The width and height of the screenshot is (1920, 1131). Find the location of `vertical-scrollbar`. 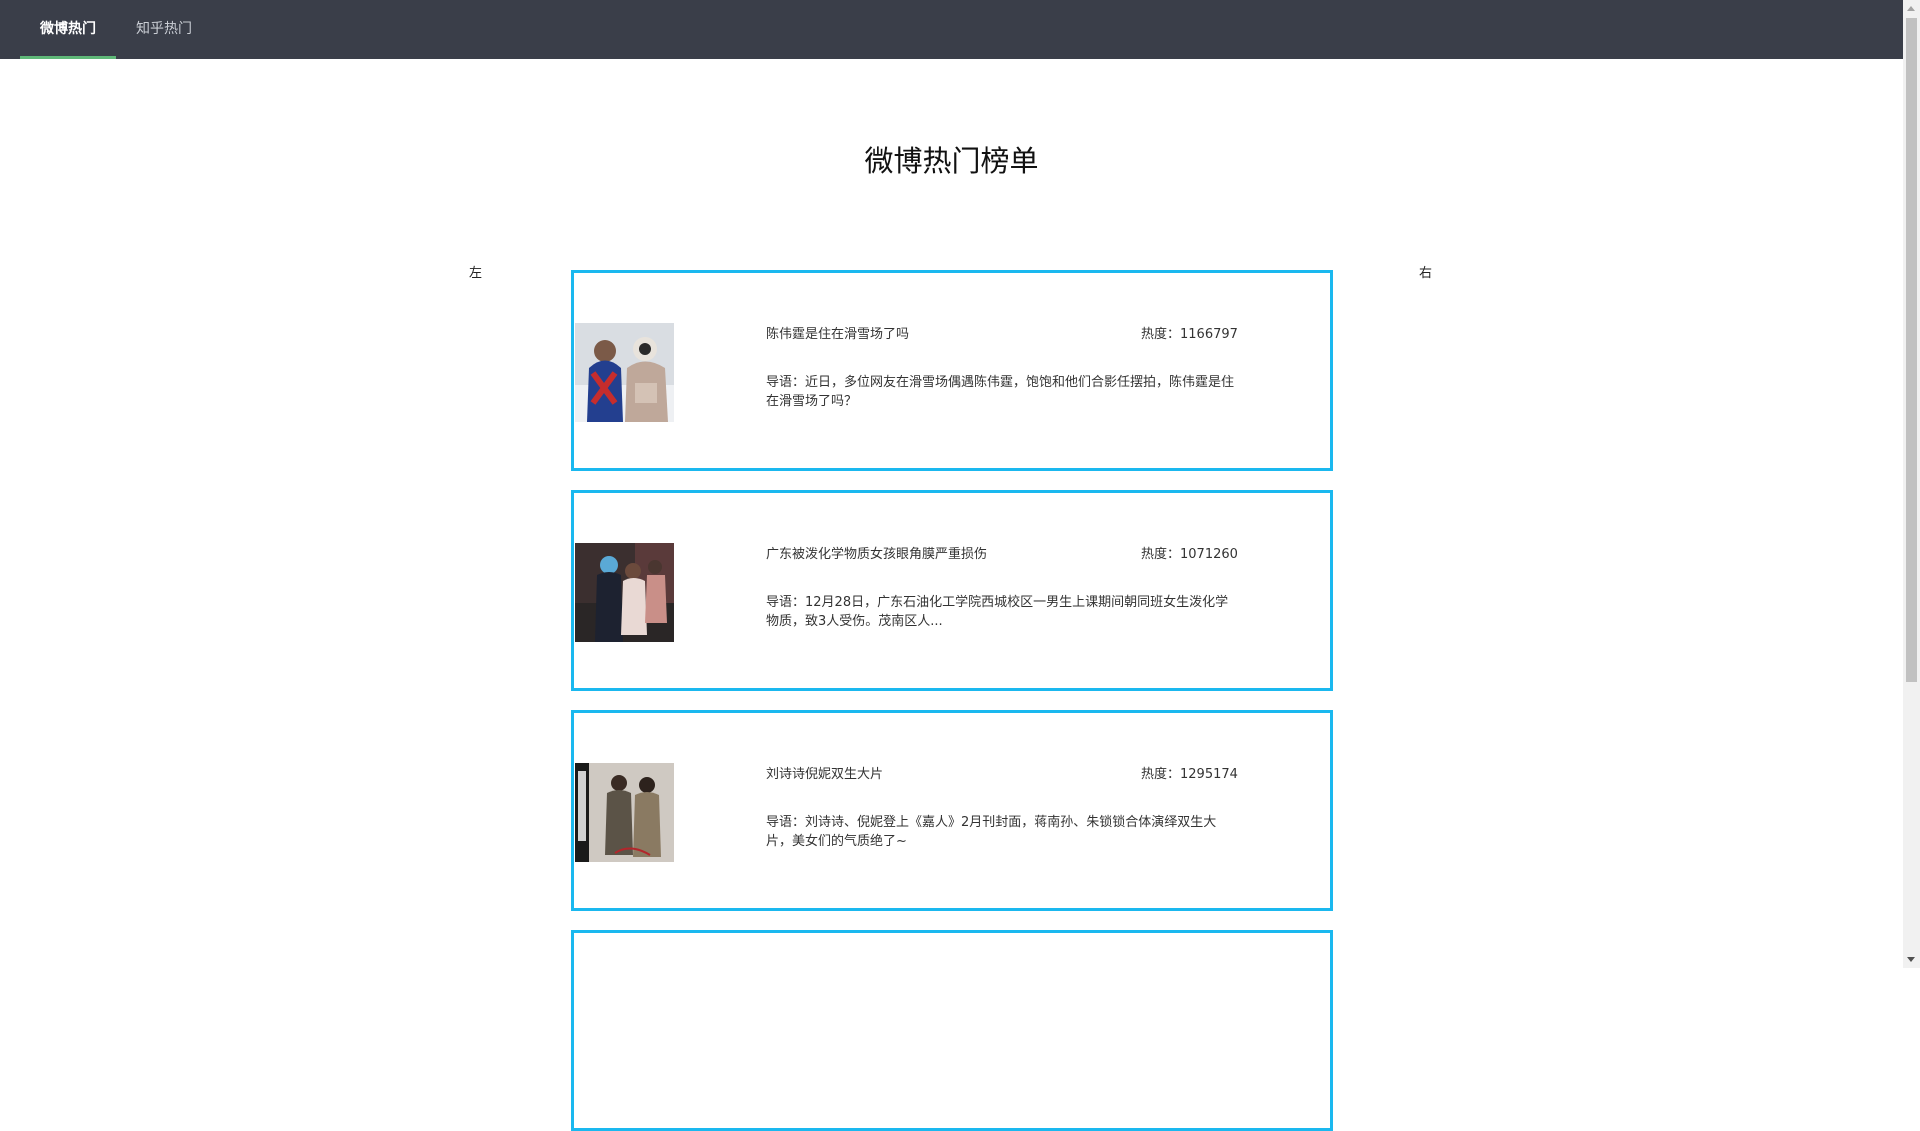

vertical-scrollbar is located at coordinates (1911, 484).